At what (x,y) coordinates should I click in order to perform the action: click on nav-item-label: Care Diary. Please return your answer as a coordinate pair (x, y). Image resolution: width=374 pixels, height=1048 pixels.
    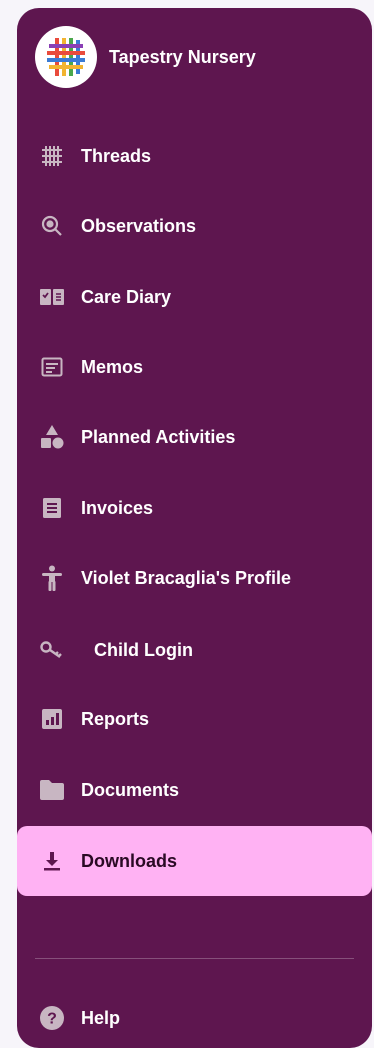
    Looking at the image, I should click on (126, 296).